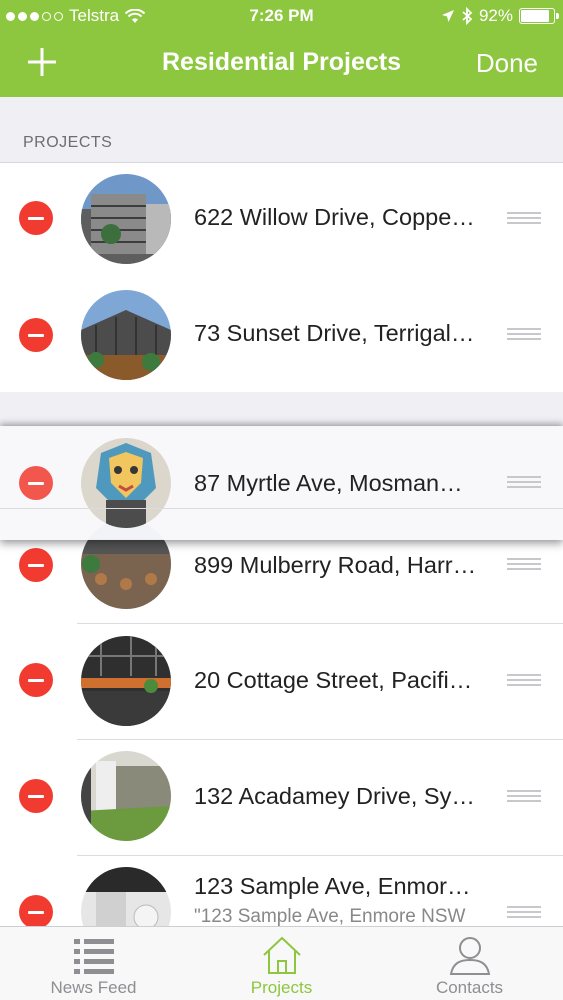 This screenshot has width=563, height=1000. I want to click on tab-label: Projects, so click(281, 987).